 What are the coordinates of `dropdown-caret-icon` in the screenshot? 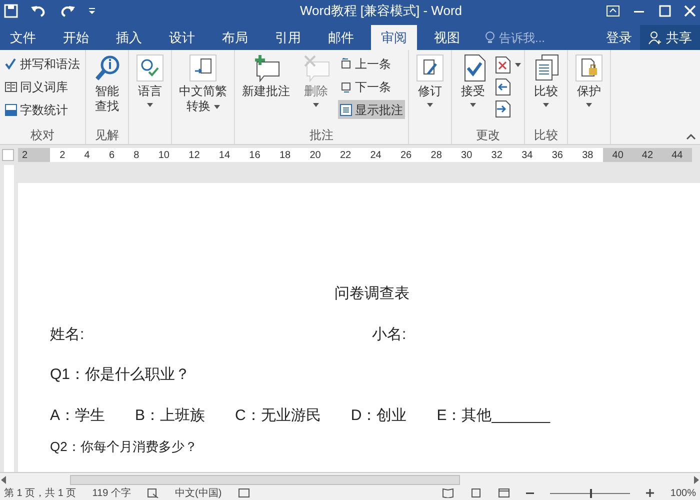 It's located at (518, 65).